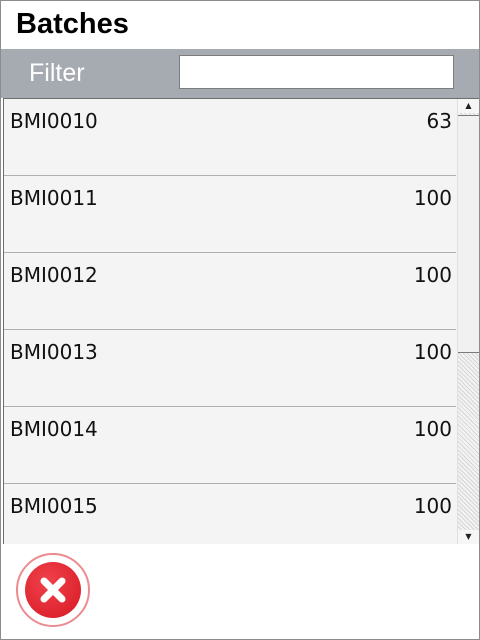  I want to click on batch-id: BMI0014, so click(54, 429).